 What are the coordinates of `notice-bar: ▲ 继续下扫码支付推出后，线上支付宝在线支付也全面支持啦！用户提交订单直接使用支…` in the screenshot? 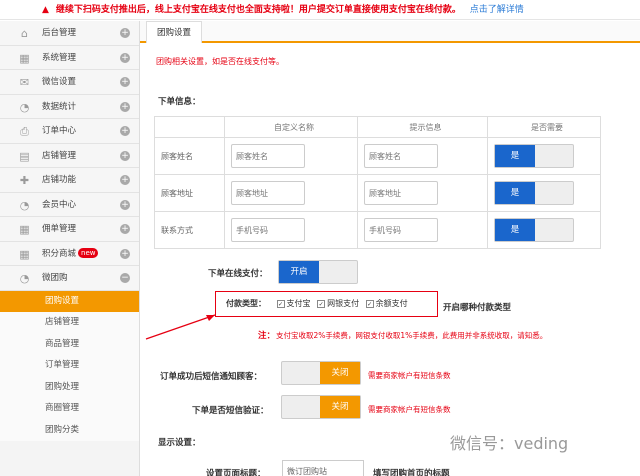 It's located at (320, 10).